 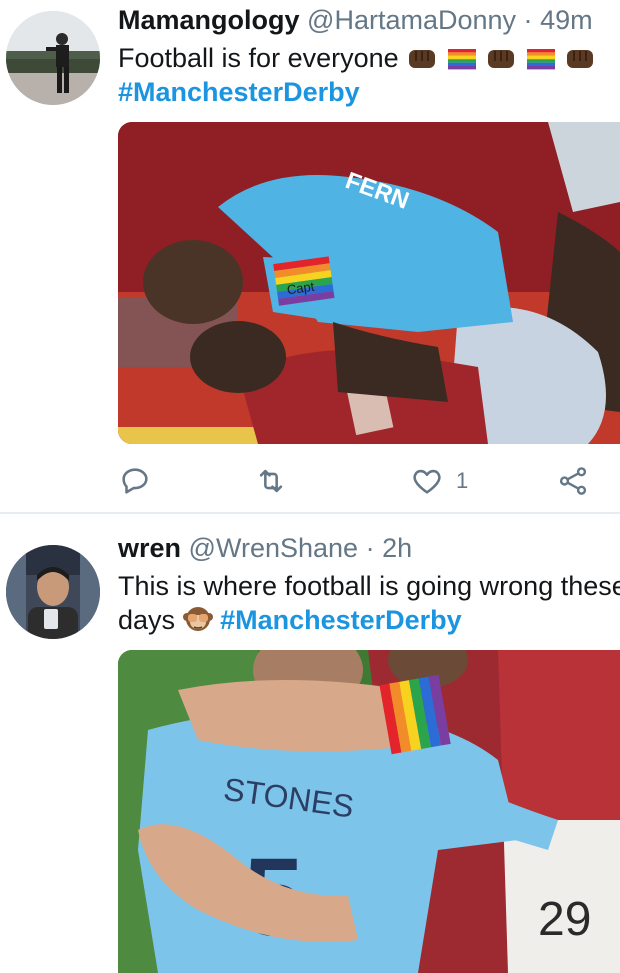 I want to click on reply-button, so click(x=141, y=481).